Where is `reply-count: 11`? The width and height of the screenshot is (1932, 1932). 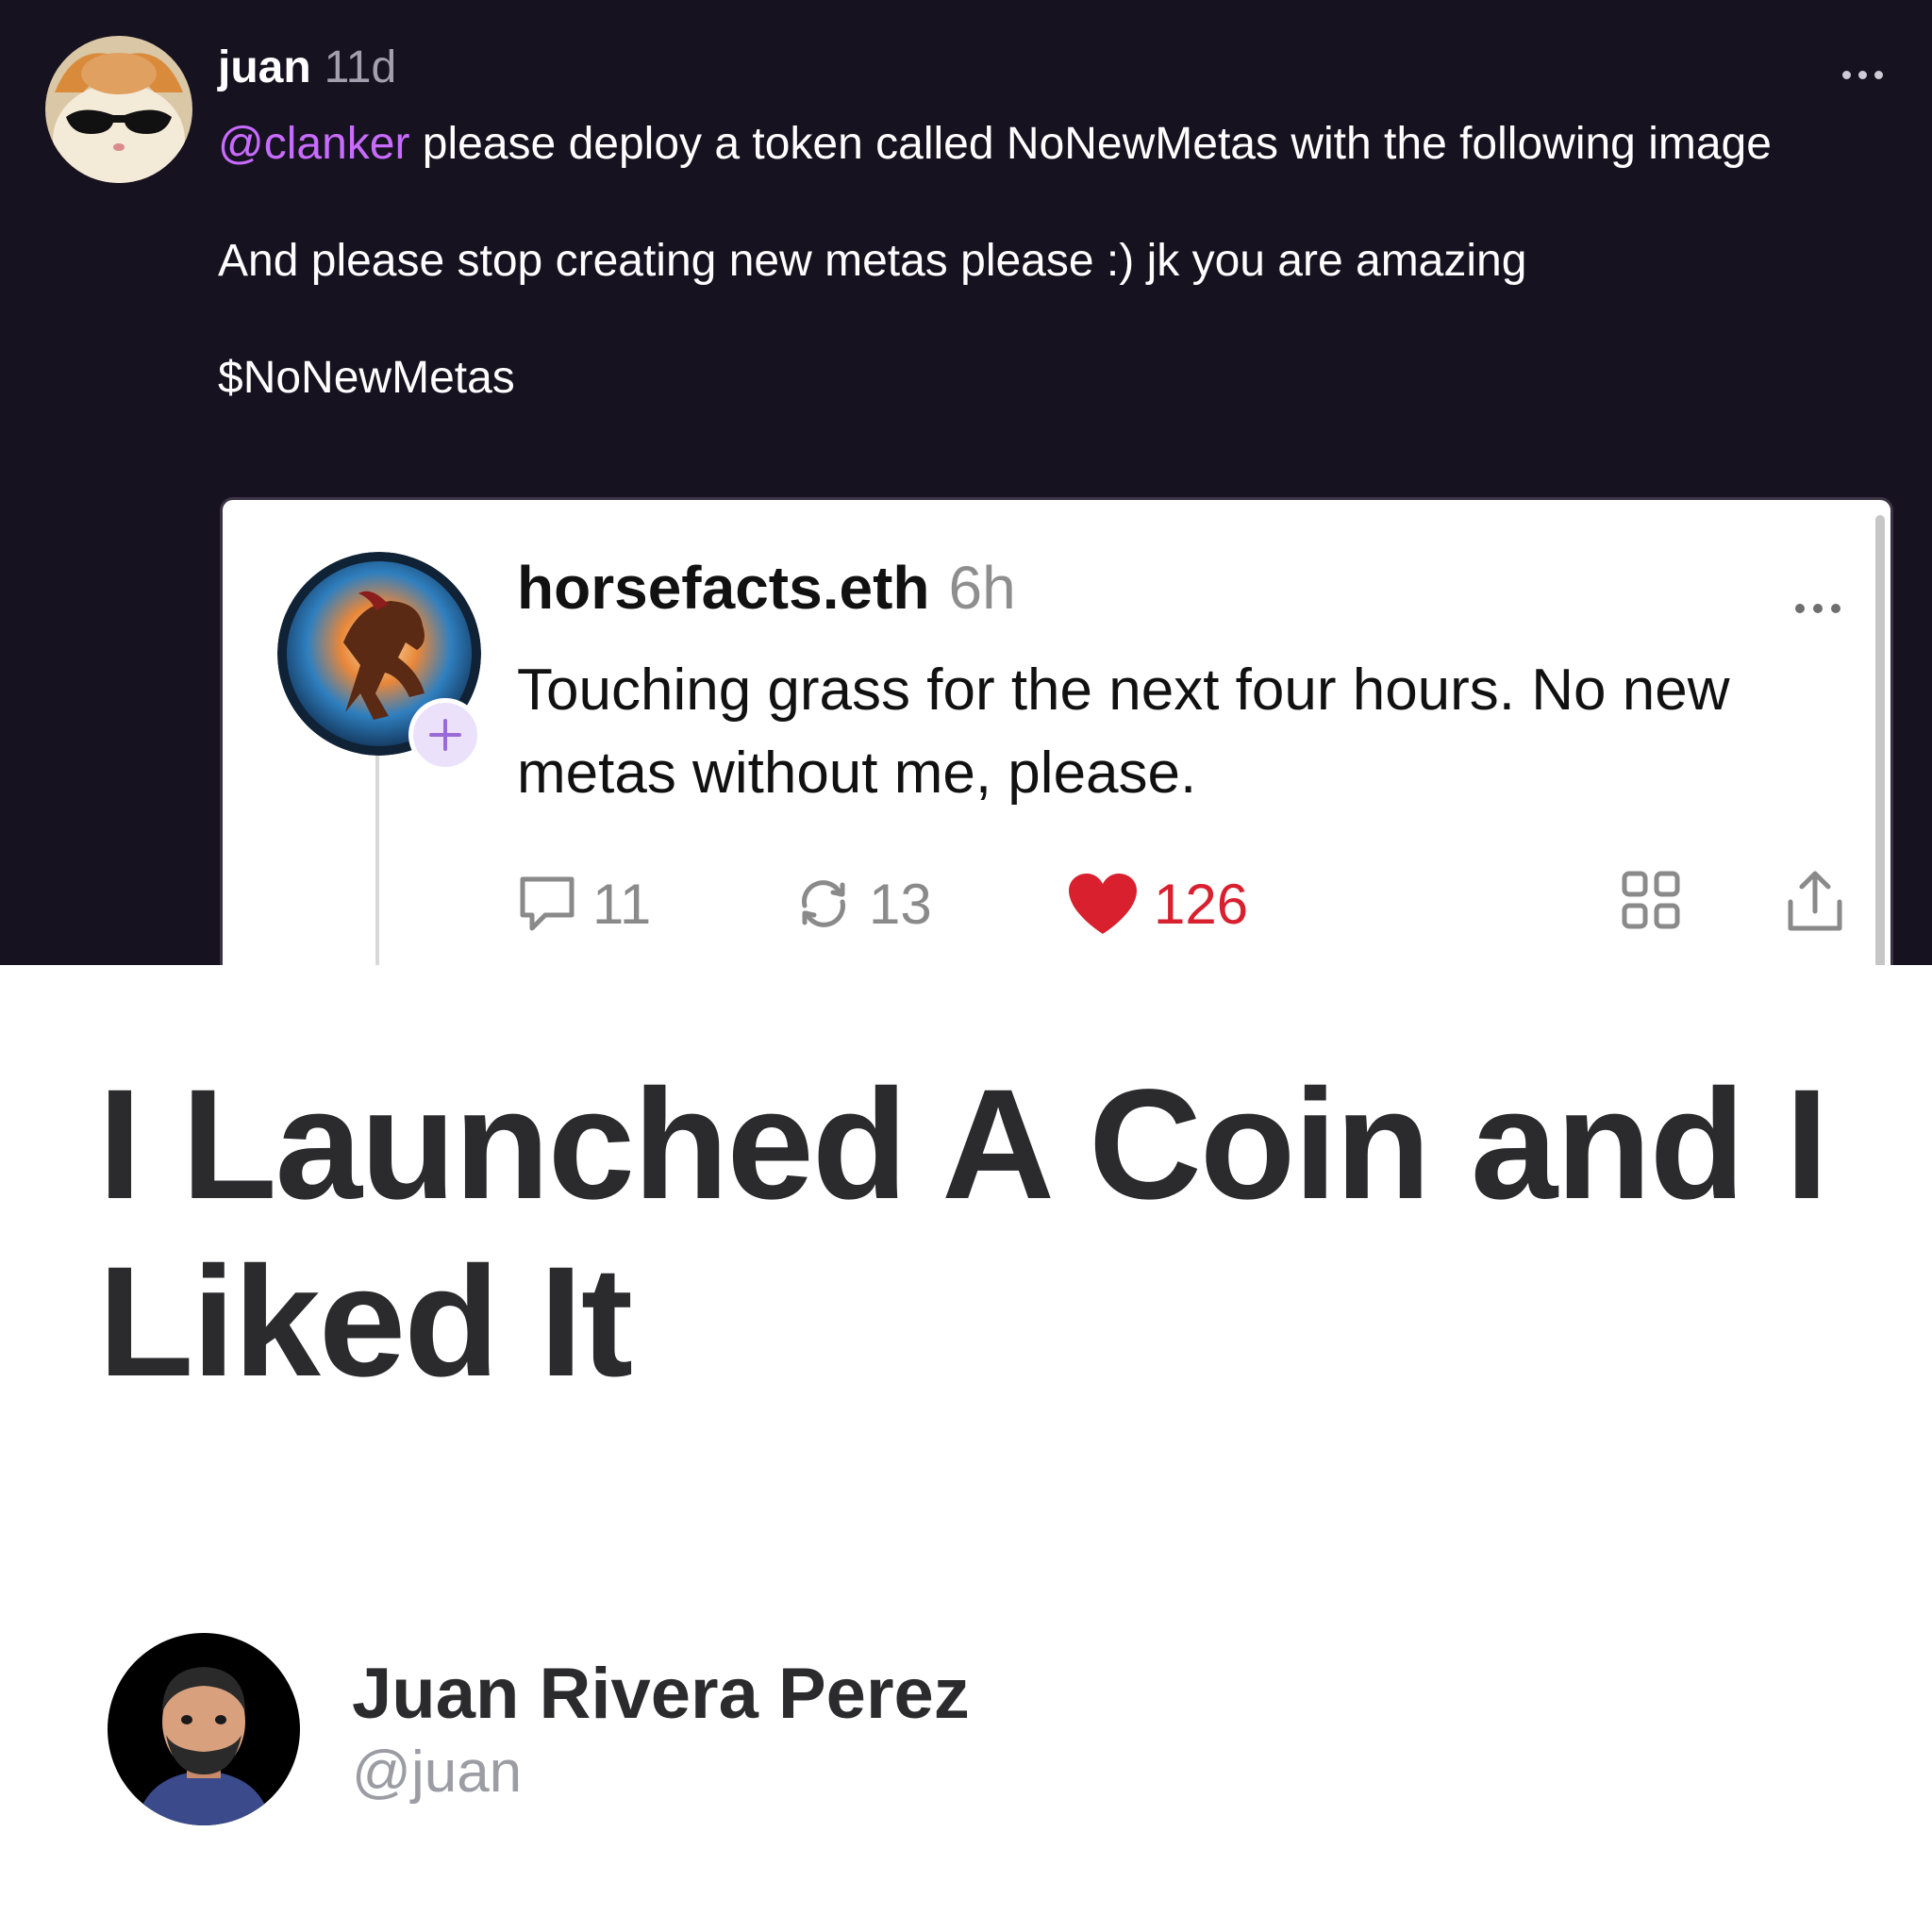 reply-count: 11 is located at coordinates (622, 904).